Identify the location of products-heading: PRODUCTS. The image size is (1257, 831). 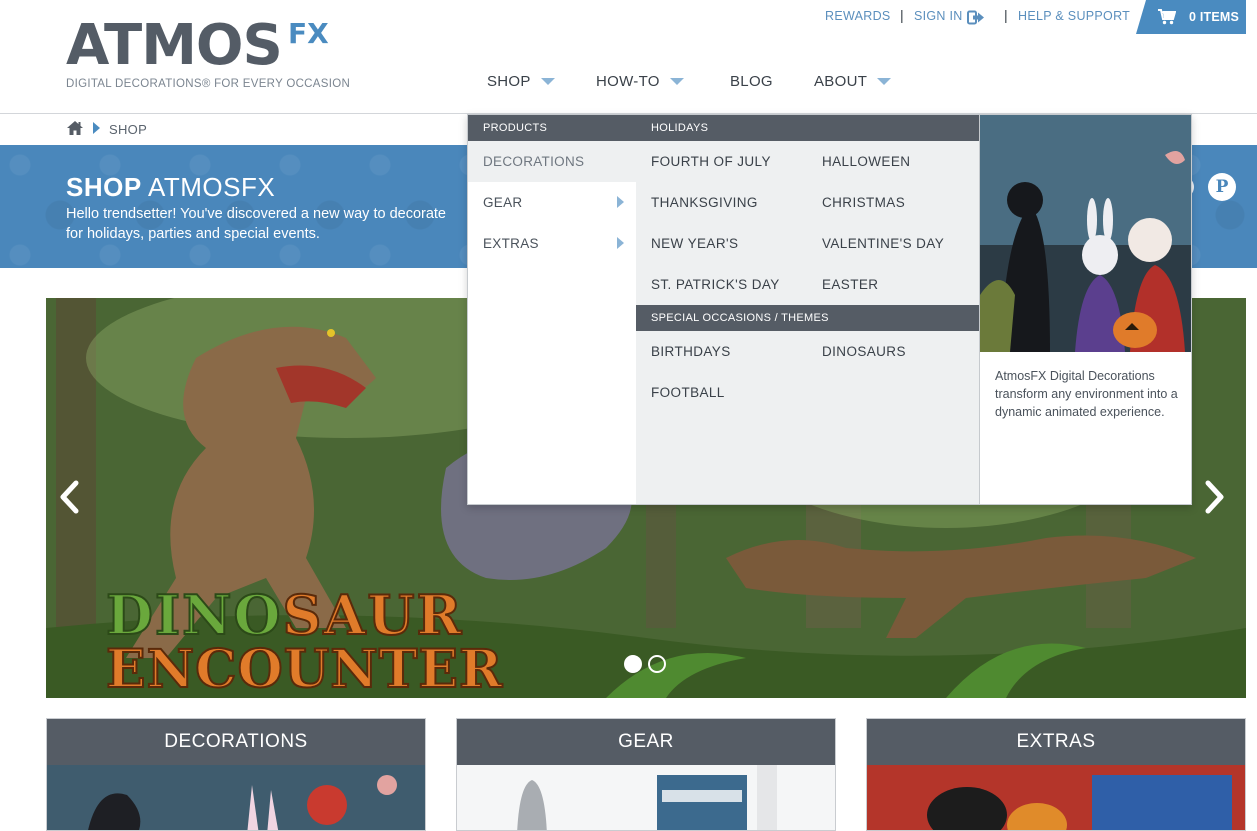
(552, 128).